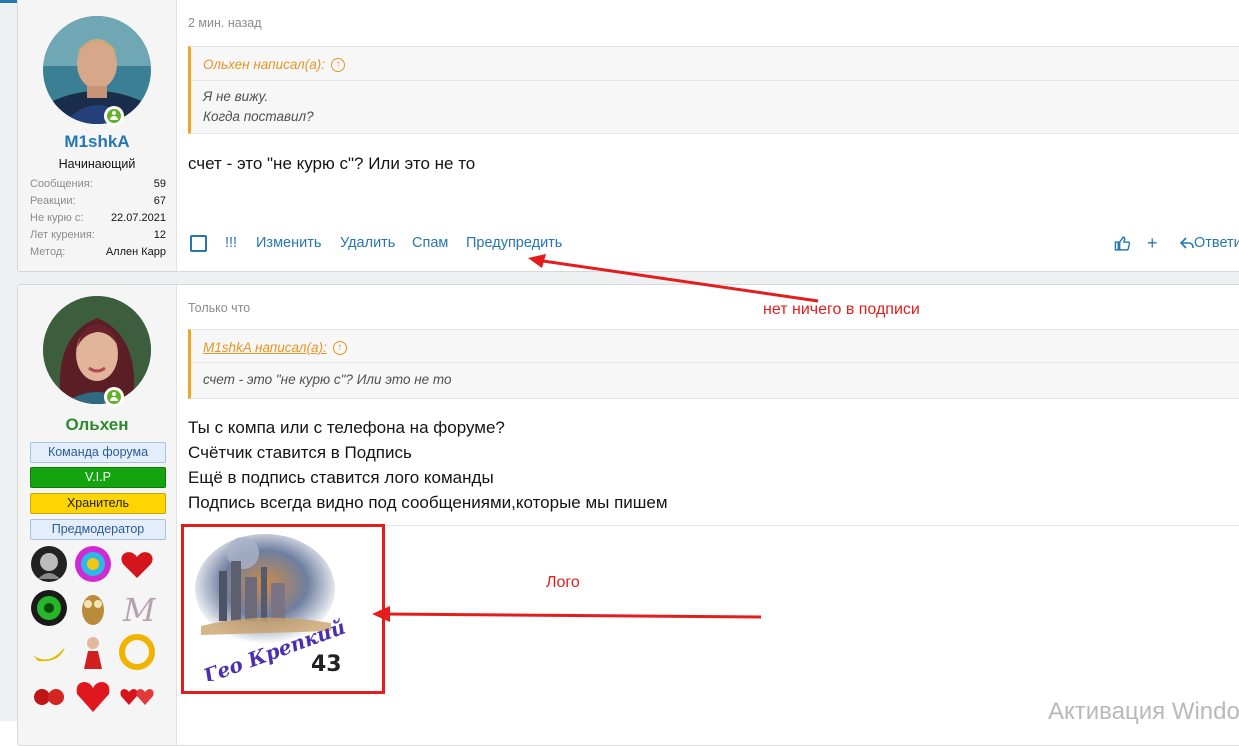 Image resolution: width=1239 pixels, height=746 pixels. Describe the element at coordinates (225, 23) in the screenshot. I see `post-time: 2 мин. назад` at that location.